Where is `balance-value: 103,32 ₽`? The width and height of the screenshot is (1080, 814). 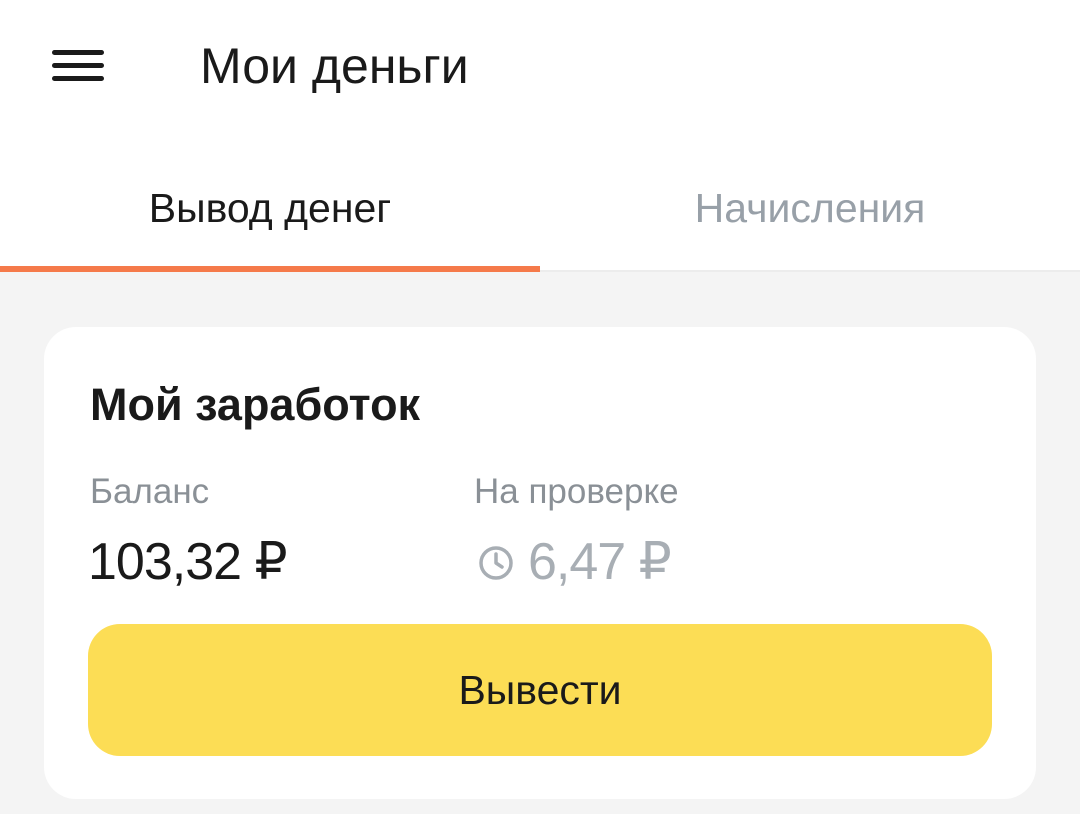 balance-value: 103,32 ₽ is located at coordinates (188, 562).